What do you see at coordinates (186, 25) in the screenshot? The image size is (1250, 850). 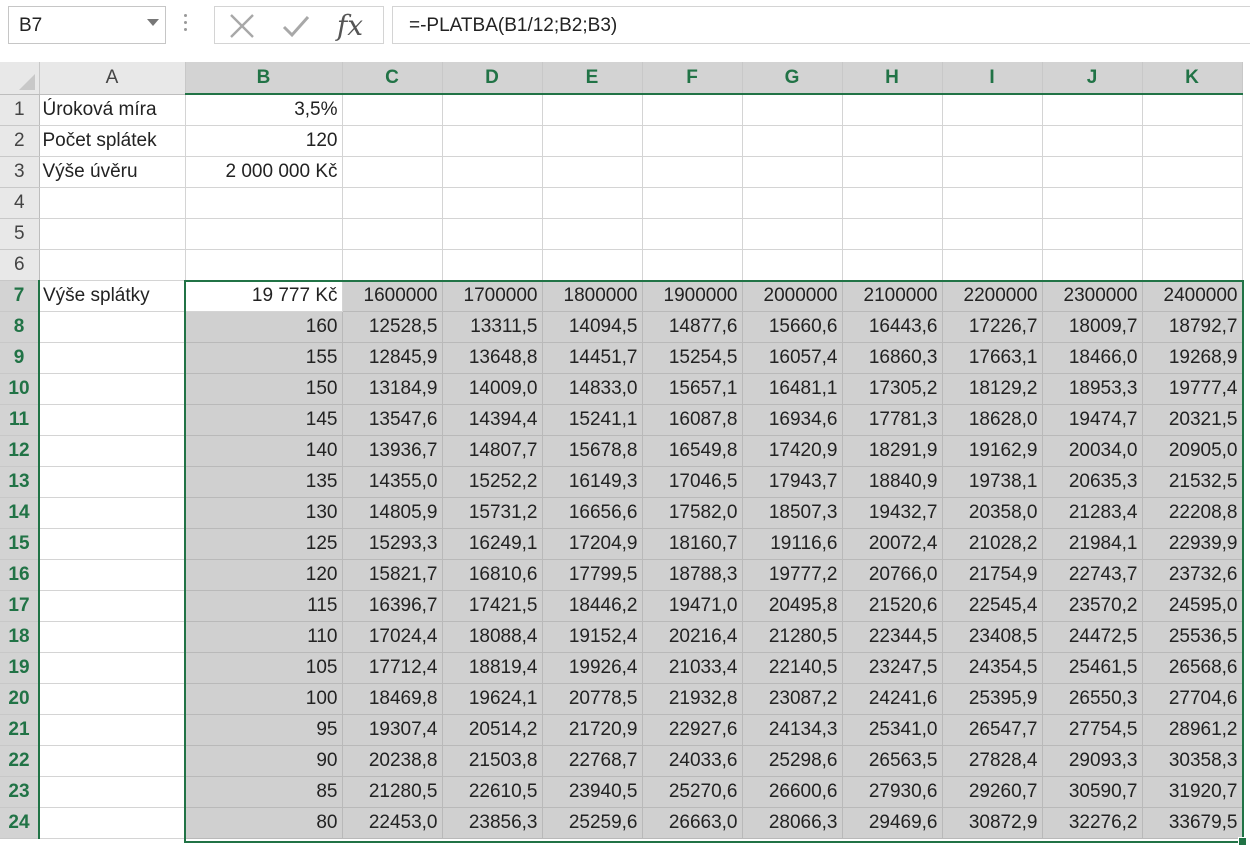 I see `more-options-icon` at bounding box center [186, 25].